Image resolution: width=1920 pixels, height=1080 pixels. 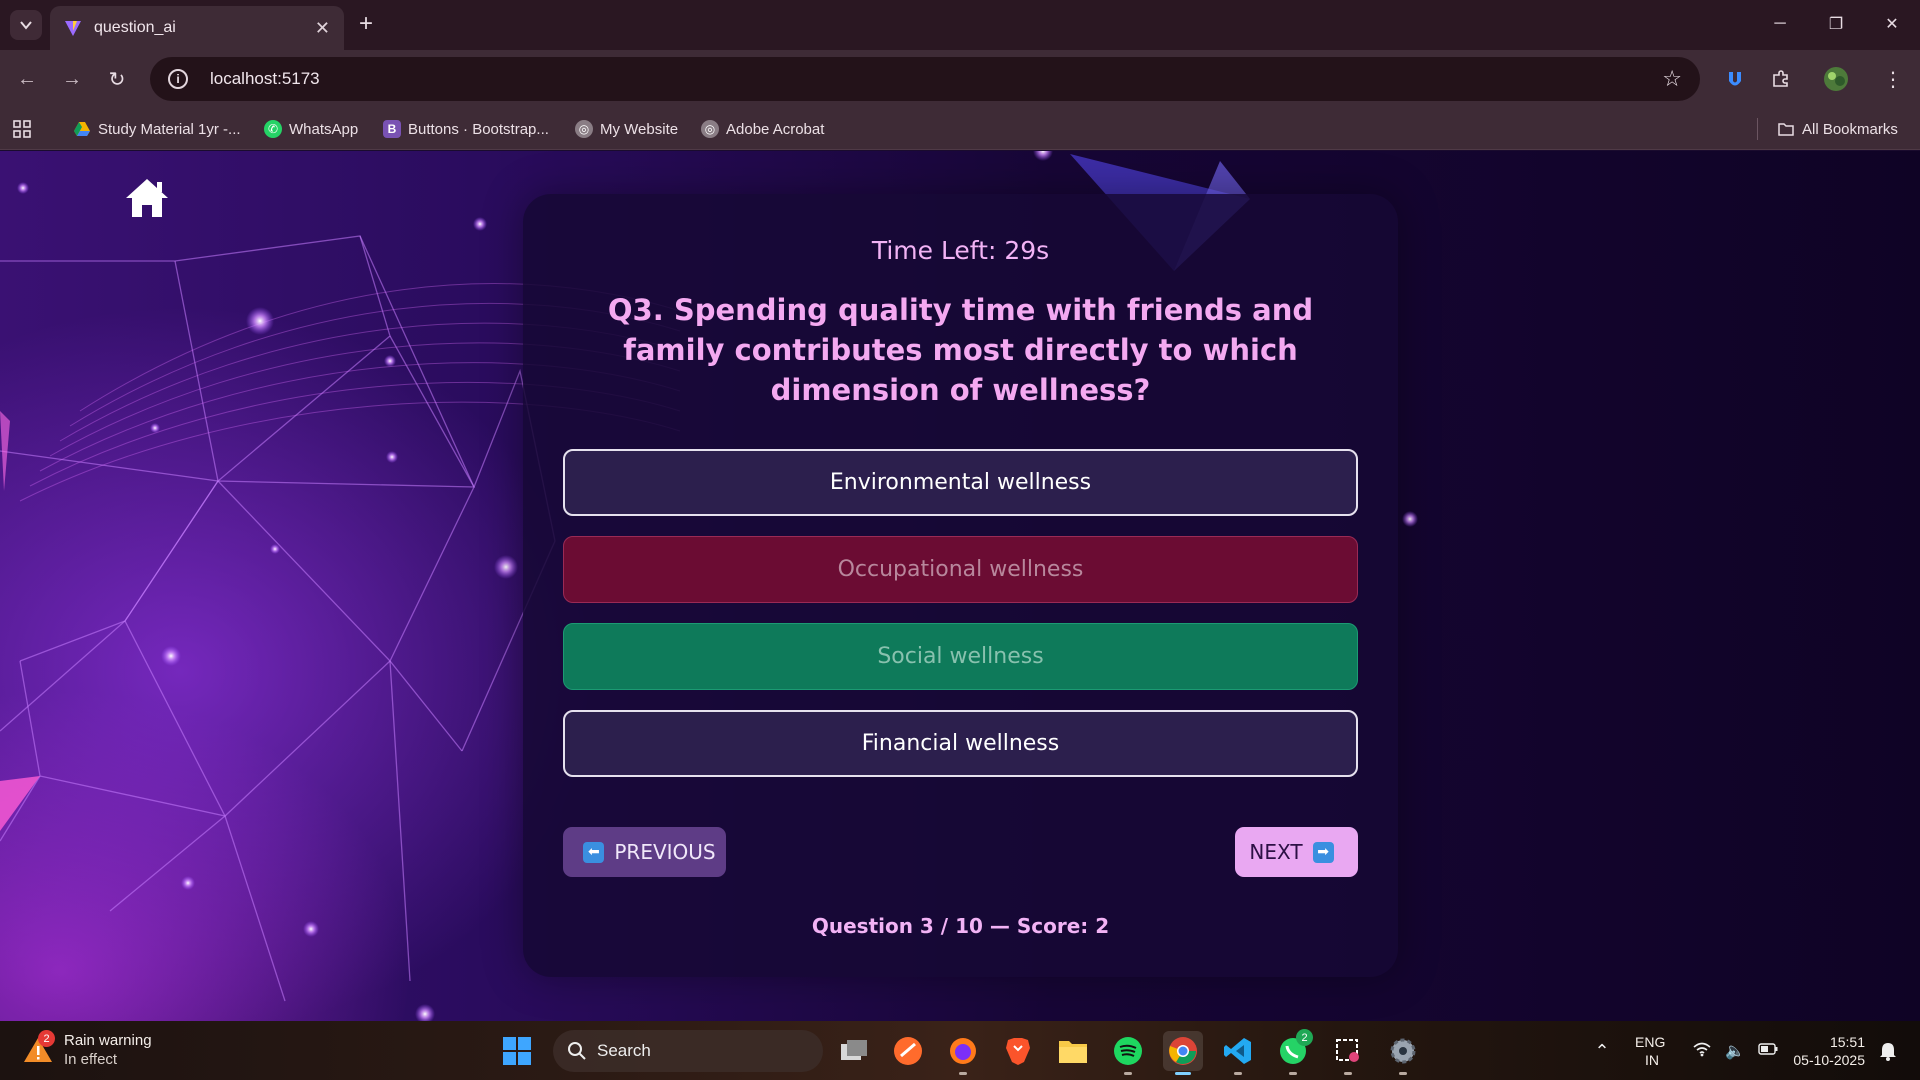 I want to click on settings-gear-icon, so click(x=1403, y=1053).